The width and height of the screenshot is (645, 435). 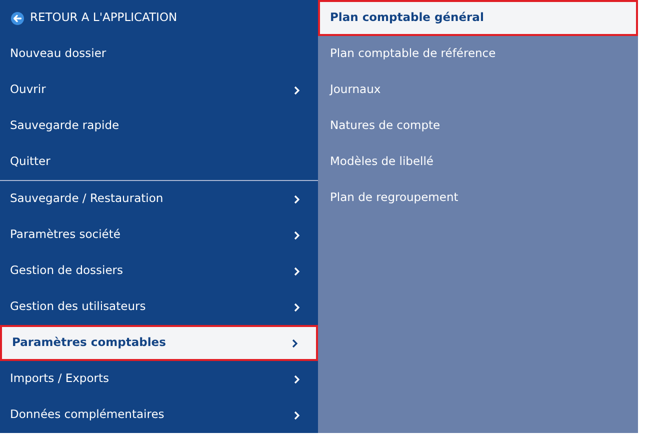 I want to click on menu-item: Sauvegarde / Restauration, so click(x=159, y=199).